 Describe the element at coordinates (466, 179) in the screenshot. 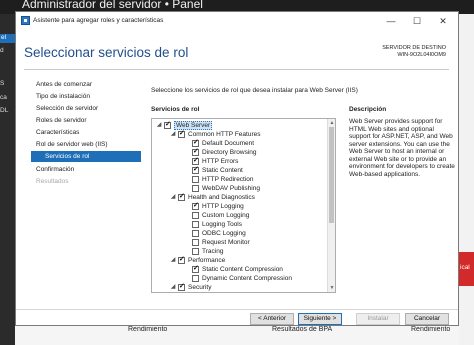

I see `server-manager-right-pane` at that location.